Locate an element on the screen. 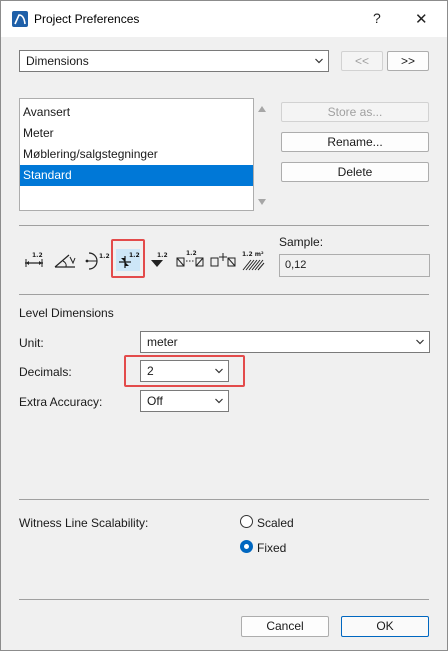 Image resolution: width=448 pixels, height=651 pixels. sample-label: Sample: is located at coordinates (301, 242).